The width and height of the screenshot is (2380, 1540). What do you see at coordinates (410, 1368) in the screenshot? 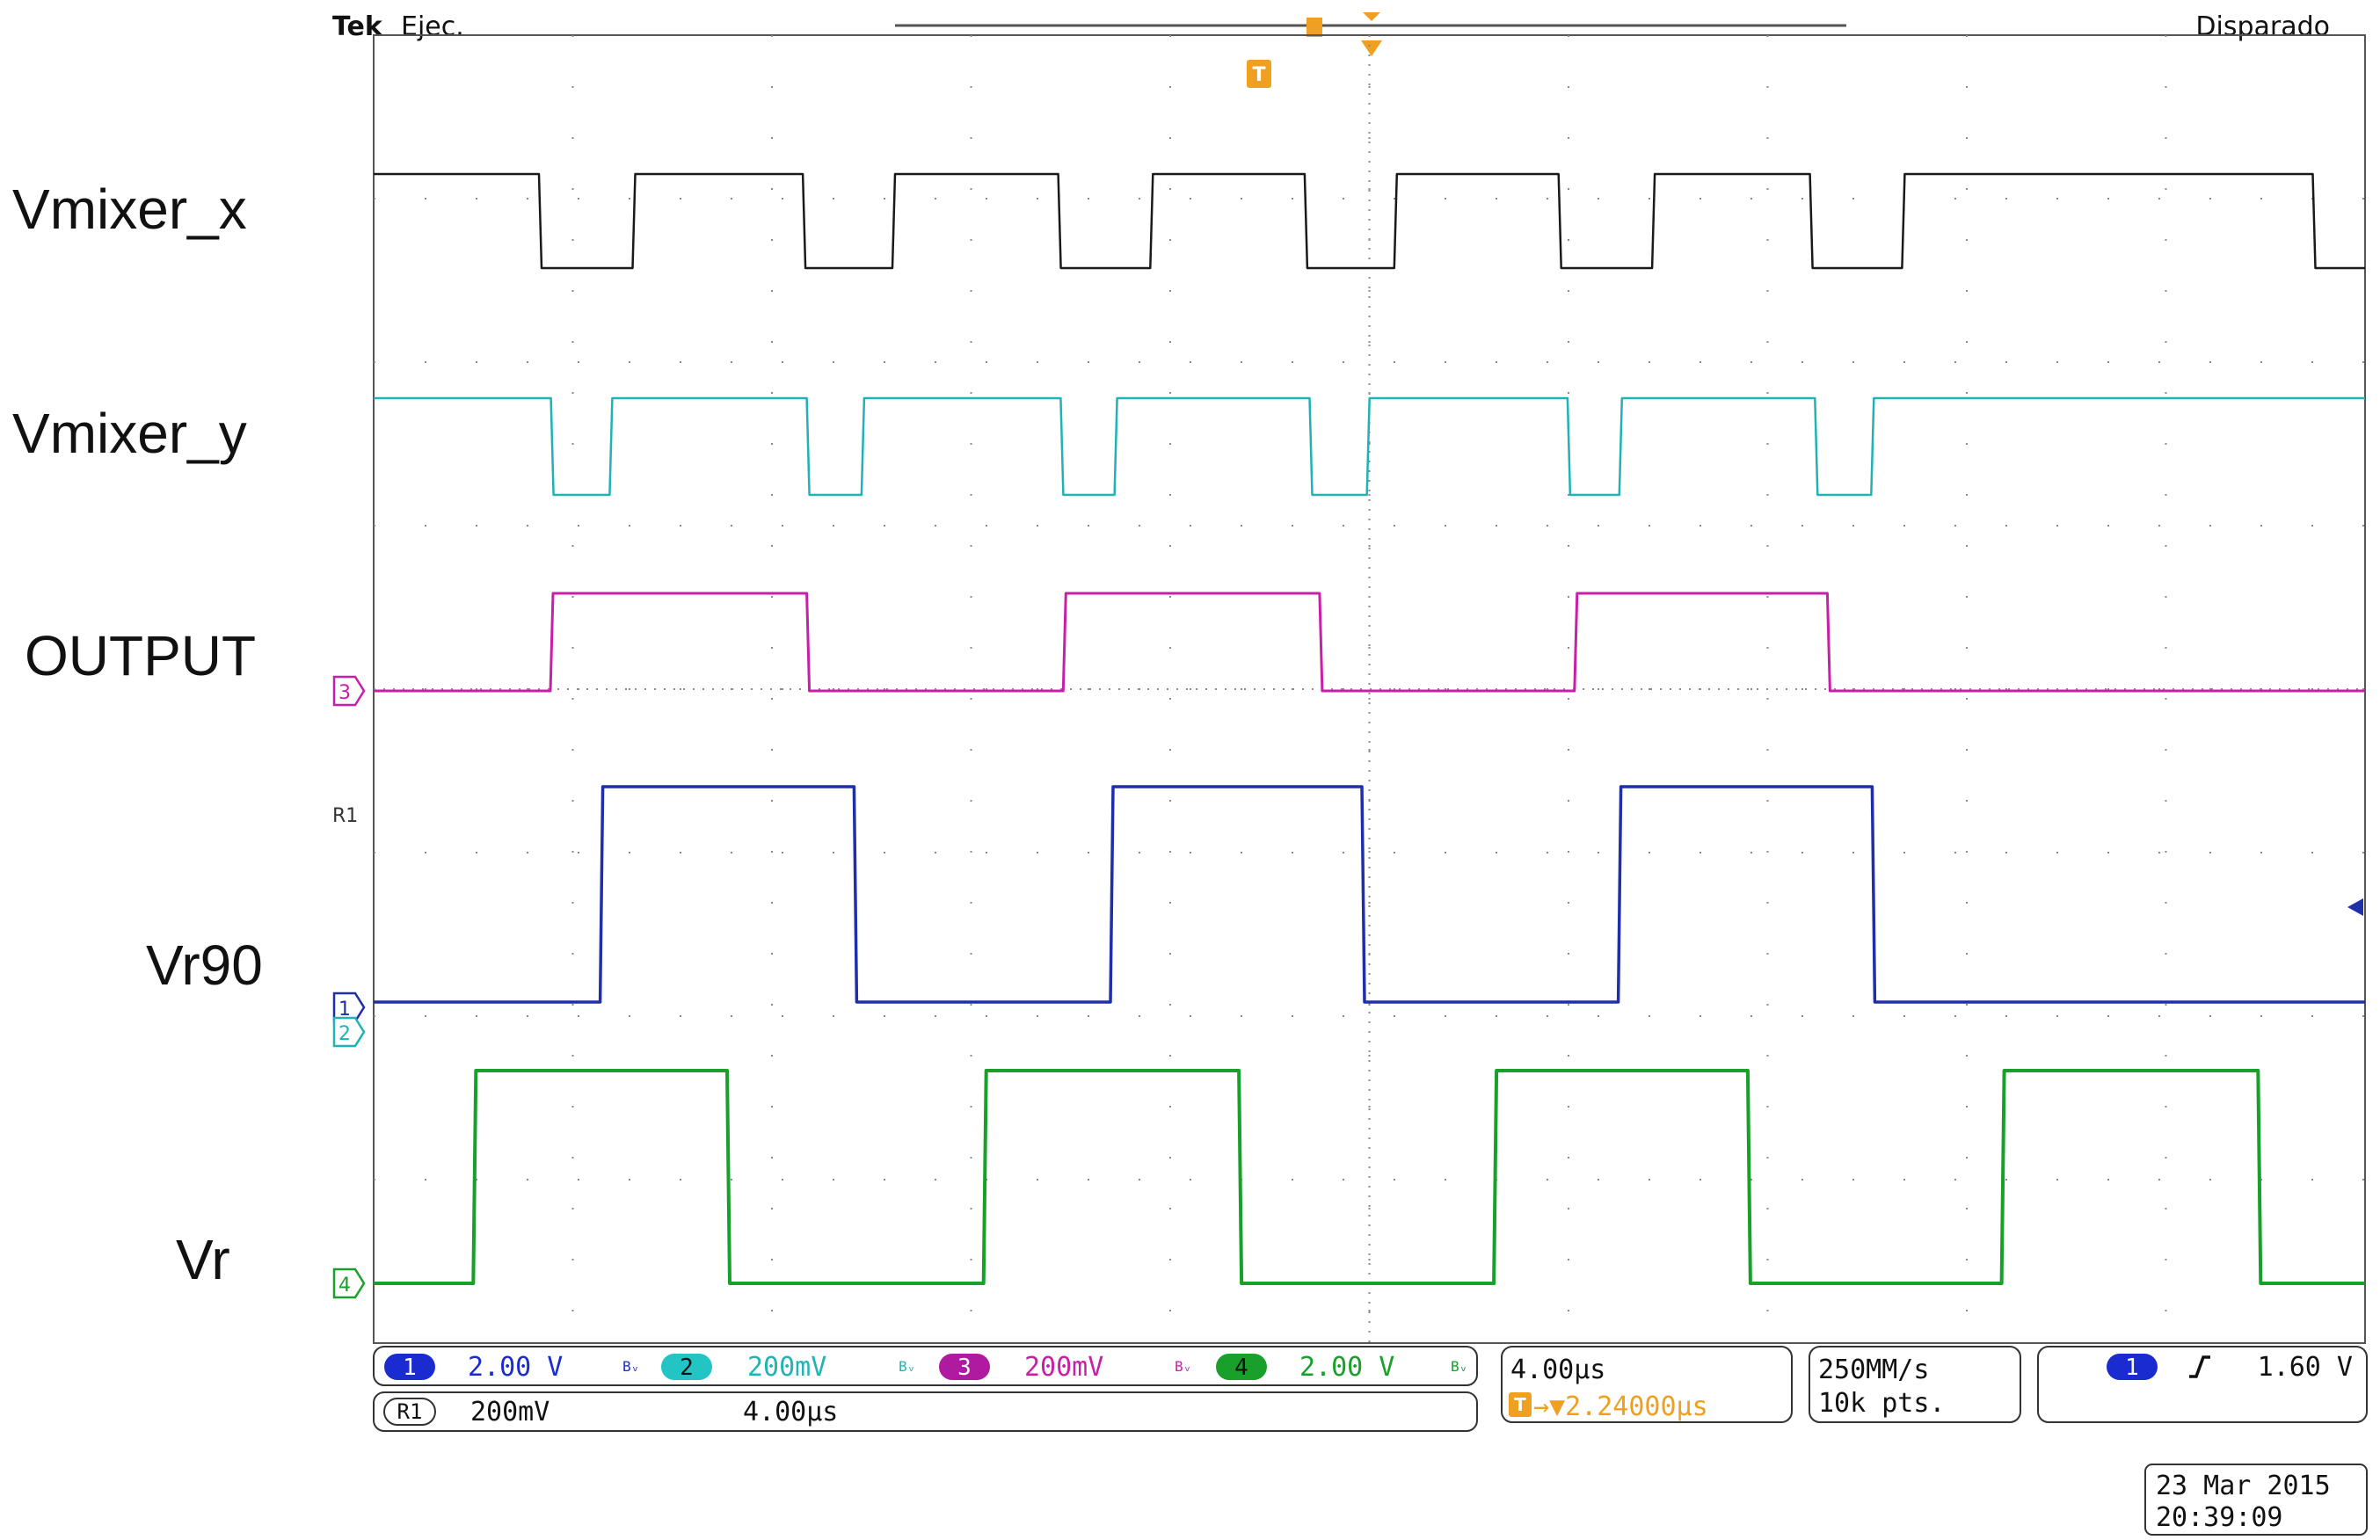
I see `svg-text: 1` at bounding box center [410, 1368].